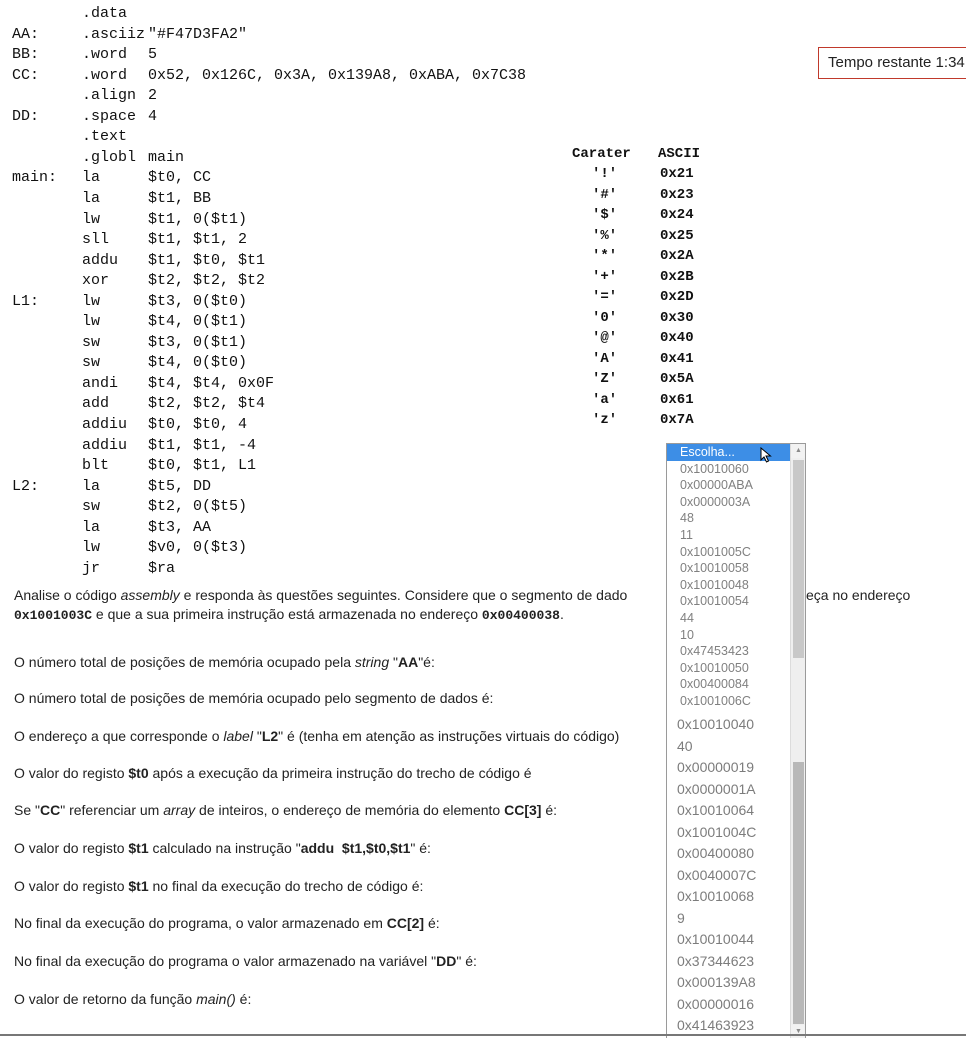 The image size is (966, 1038). Describe the element at coordinates (679, 154) in the screenshot. I see `ascii-header-code: ASCII` at that location.